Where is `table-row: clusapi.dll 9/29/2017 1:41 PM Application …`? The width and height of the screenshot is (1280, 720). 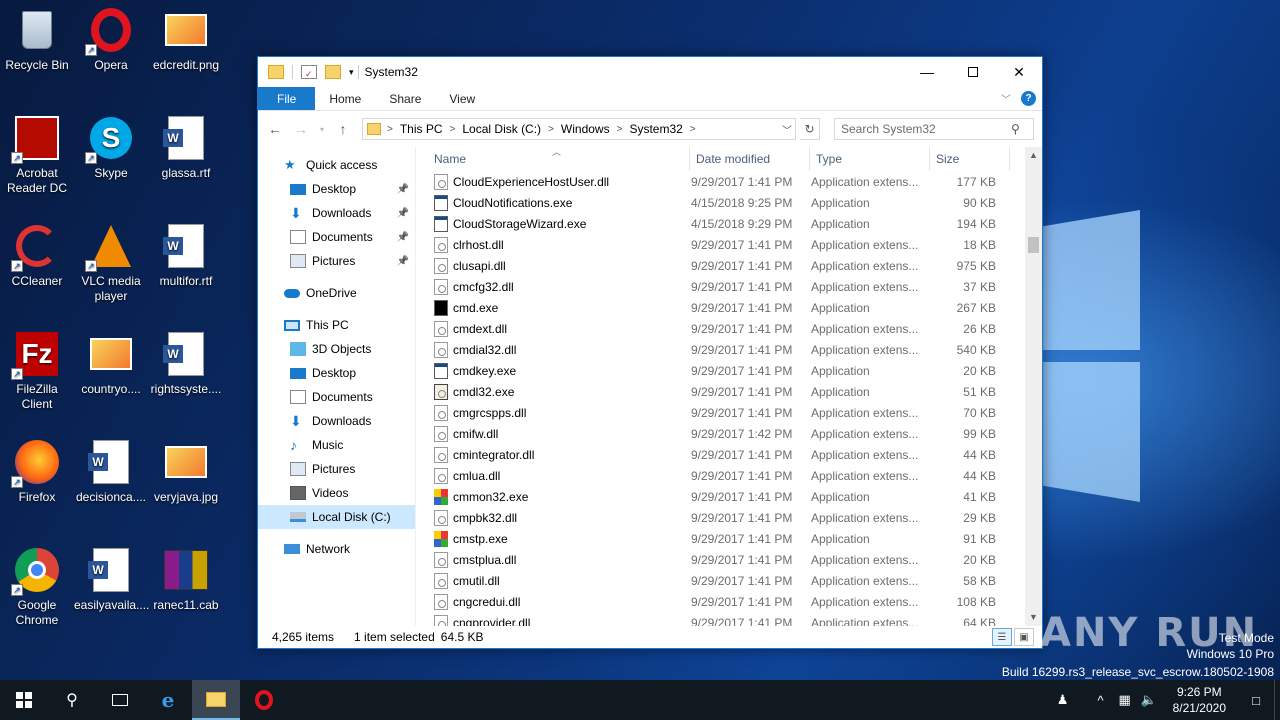 table-row: clusapi.dll 9/29/2017 1:41 PM Application … is located at coordinates (735, 265).